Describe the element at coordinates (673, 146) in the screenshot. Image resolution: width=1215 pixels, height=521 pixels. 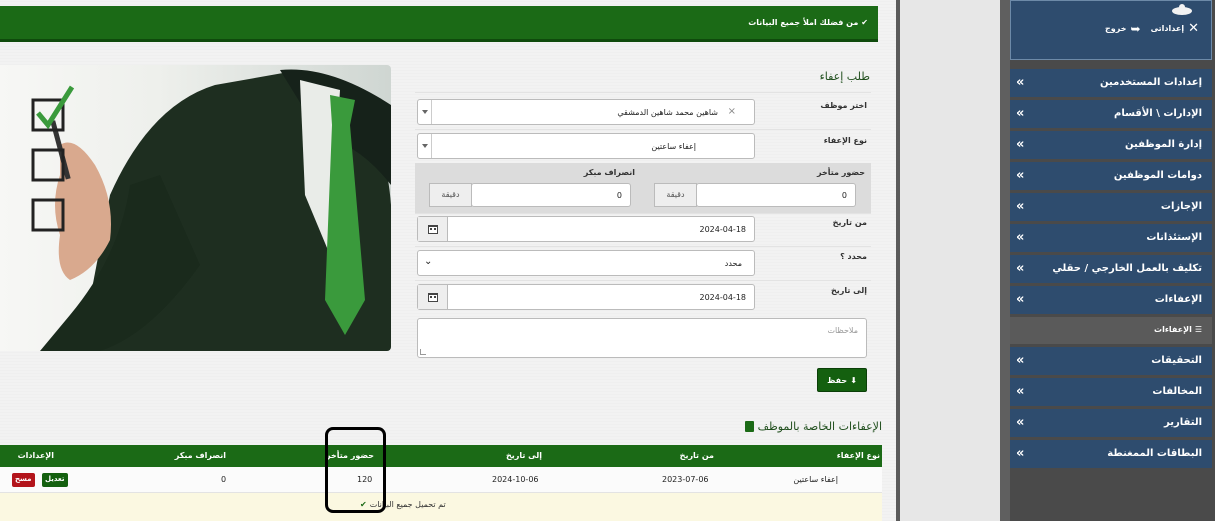
I see `exemption-type-value: إعفاء ساعتين` at that location.